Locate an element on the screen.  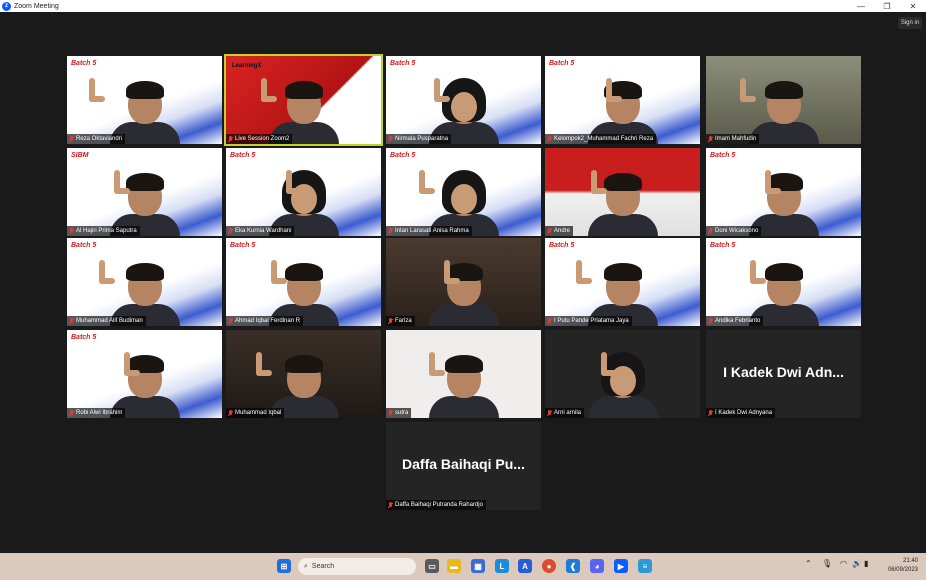
participant-tile: Batch 5 Eka Kurnia Wardhani is located at coordinates (303, 192).